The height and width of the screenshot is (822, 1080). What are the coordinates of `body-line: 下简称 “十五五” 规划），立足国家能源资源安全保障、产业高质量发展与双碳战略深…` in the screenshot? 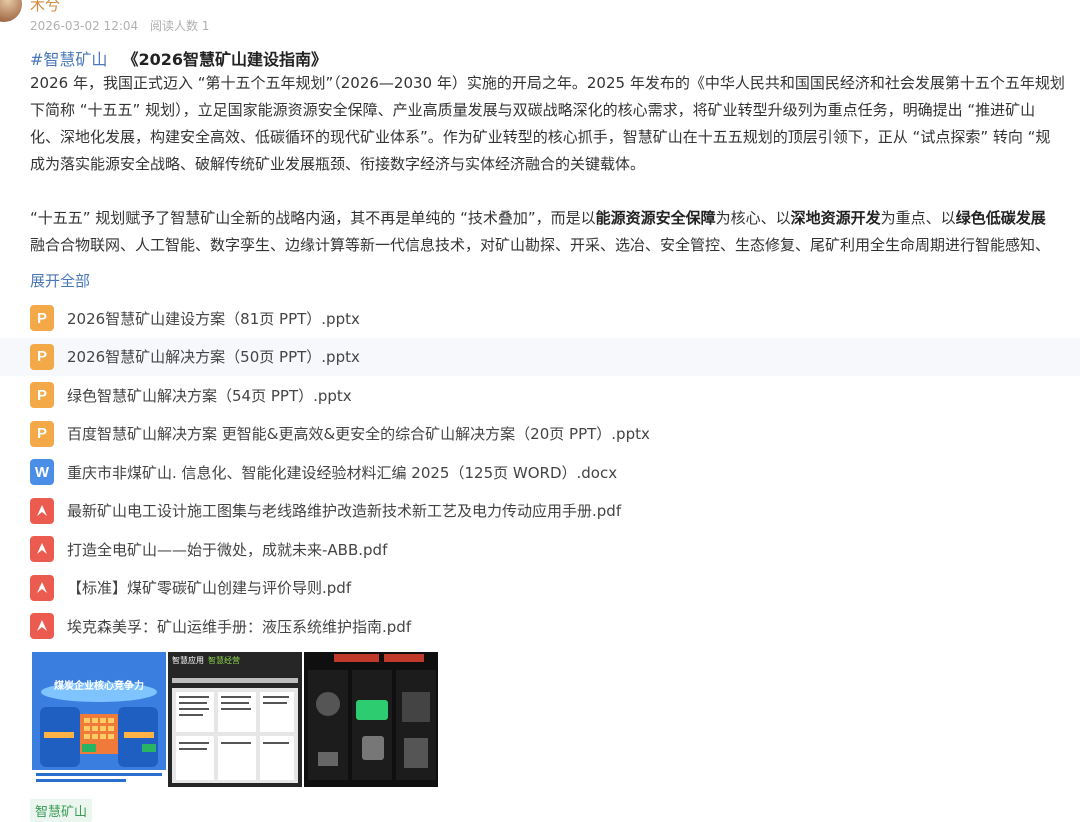 It's located at (533, 110).